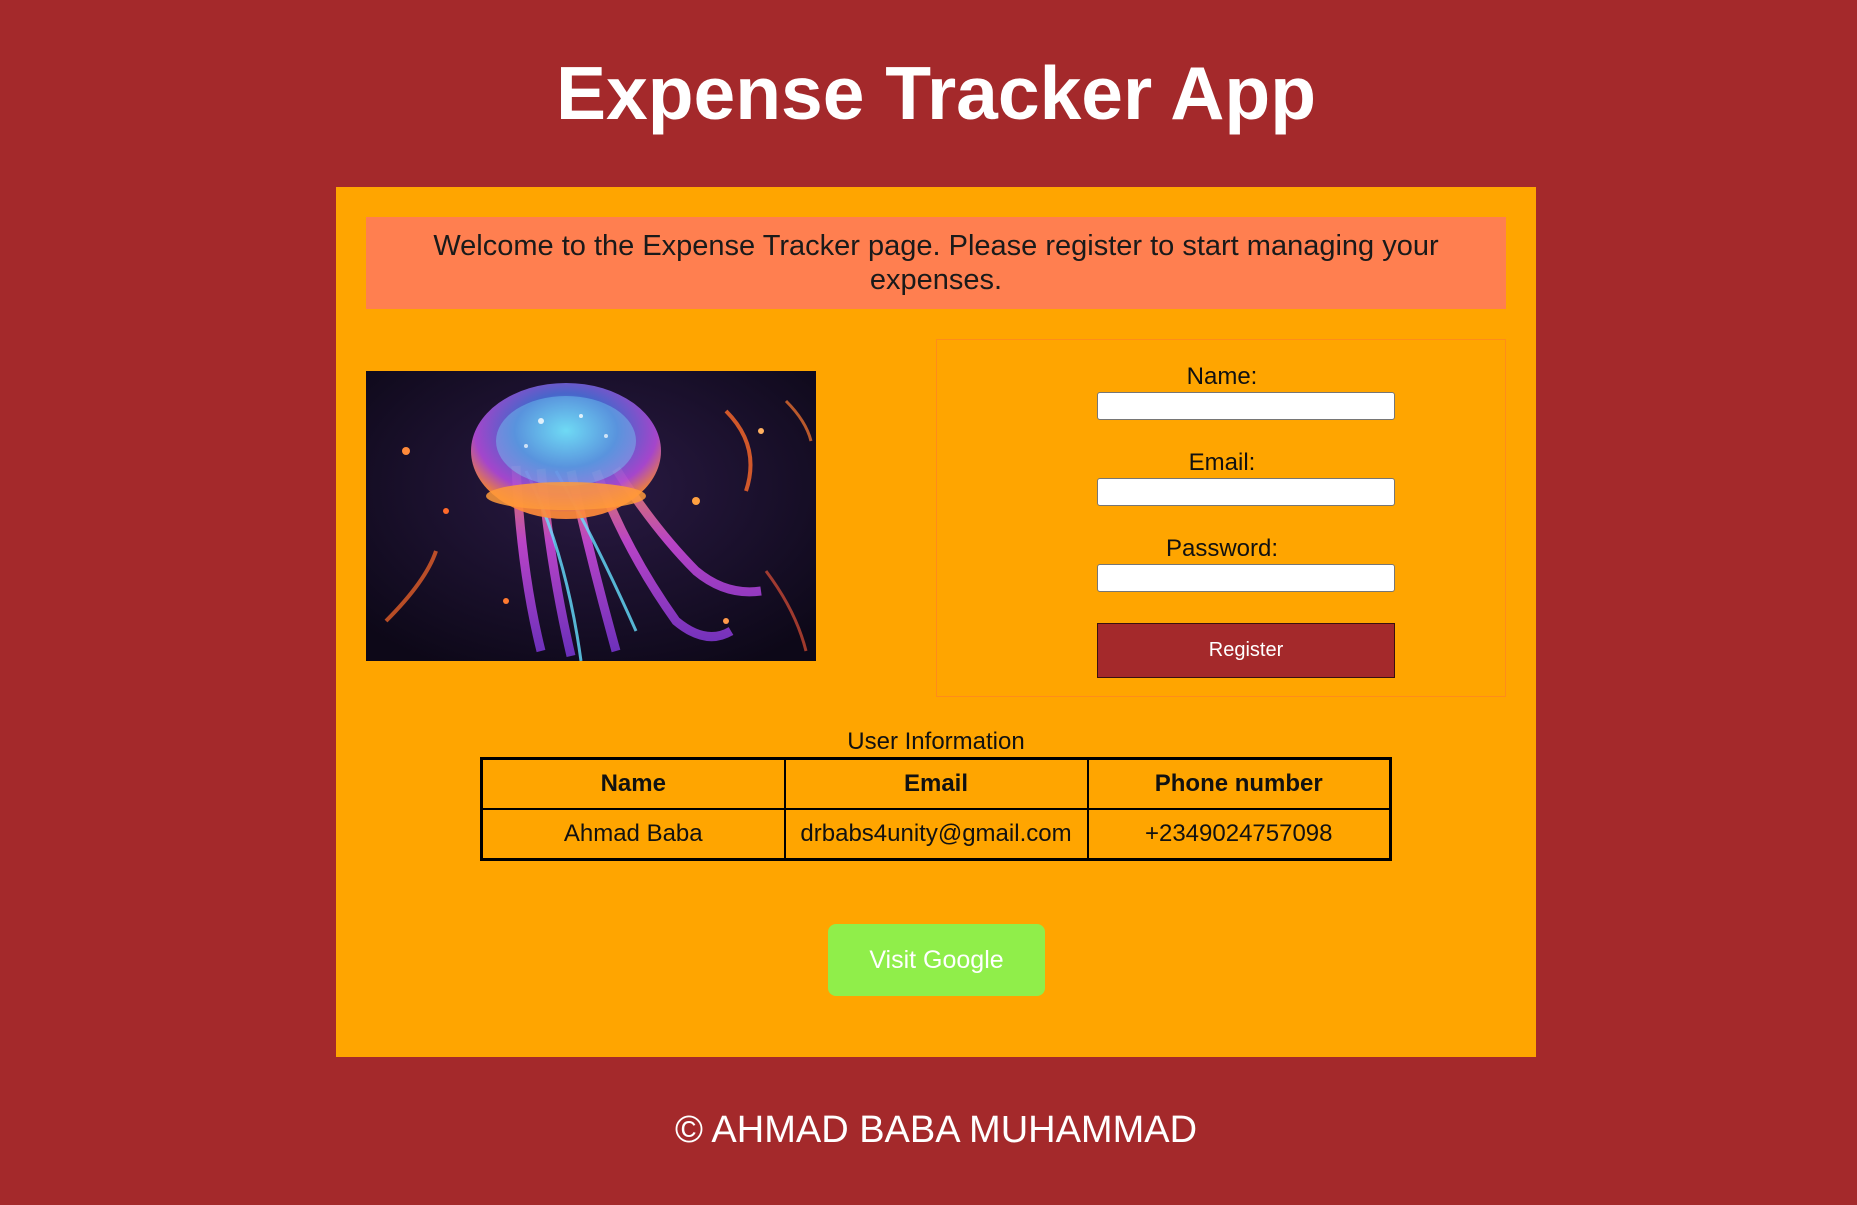 Image resolution: width=1857 pixels, height=1205 pixels. Describe the element at coordinates (1222, 548) in the screenshot. I see `password-label: Password:` at that location.